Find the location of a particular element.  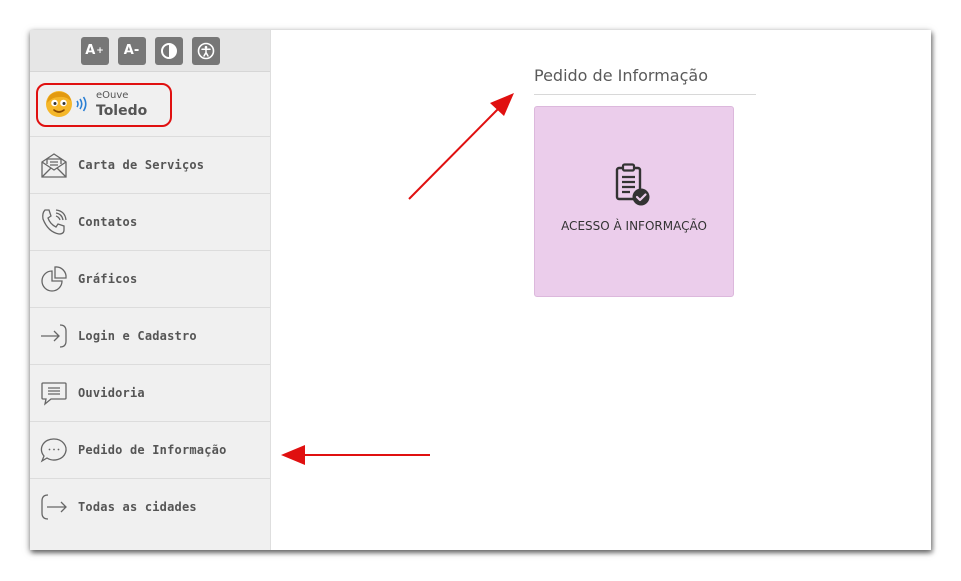

clipboard-check-icon is located at coordinates (632, 184).